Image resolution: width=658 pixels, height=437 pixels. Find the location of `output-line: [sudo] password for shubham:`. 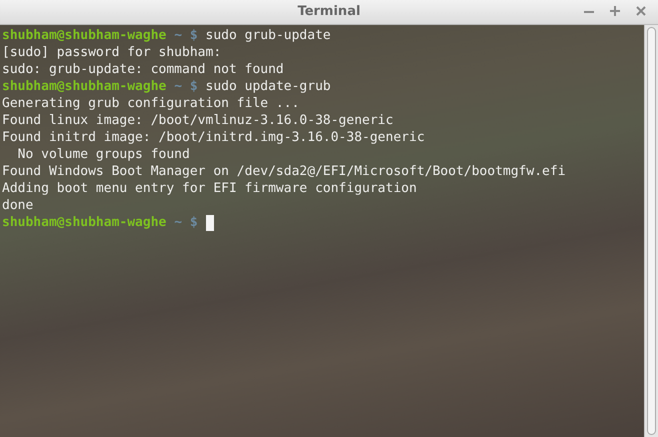

output-line: [sudo] password for shubham: is located at coordinates (112, 52).